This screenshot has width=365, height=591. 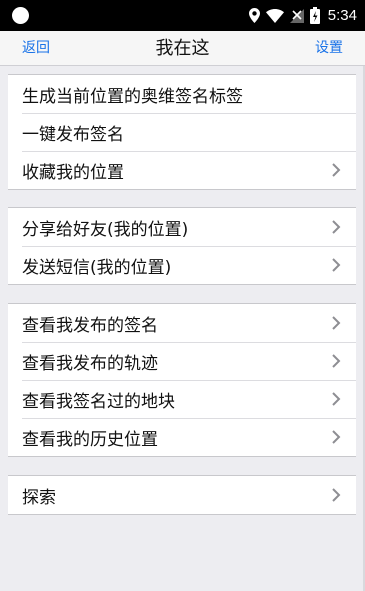 I want to click on menu-item-view-my-tracks: 查看我发布的轨迹, so click(x=182, y=361).